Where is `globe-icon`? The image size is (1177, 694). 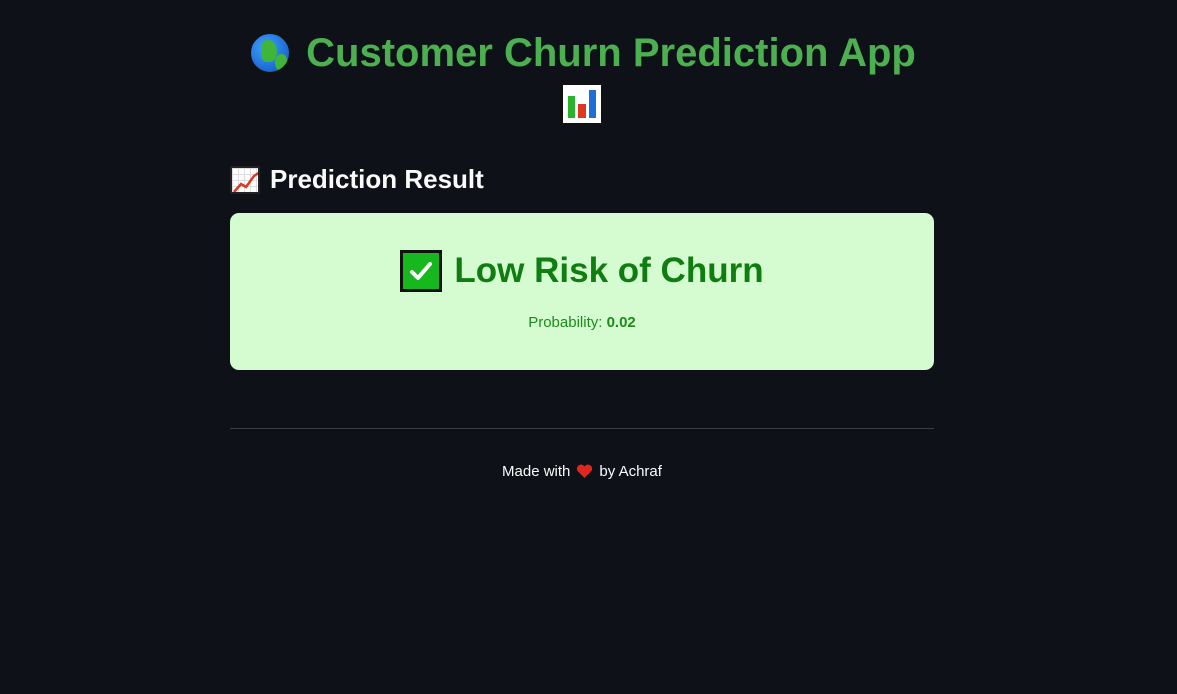
globe-icon is located at coordinates (270, 53).